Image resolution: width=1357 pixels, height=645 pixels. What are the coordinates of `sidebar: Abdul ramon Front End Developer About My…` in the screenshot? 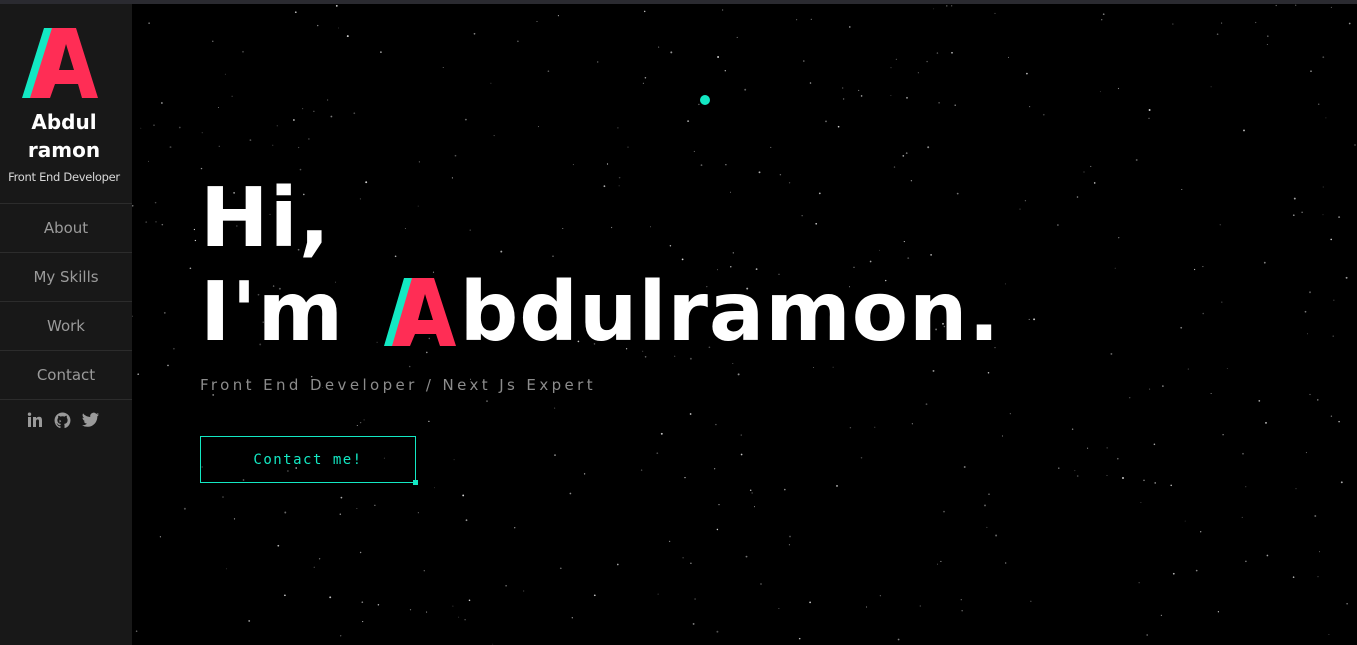 It's located at (66, 324).